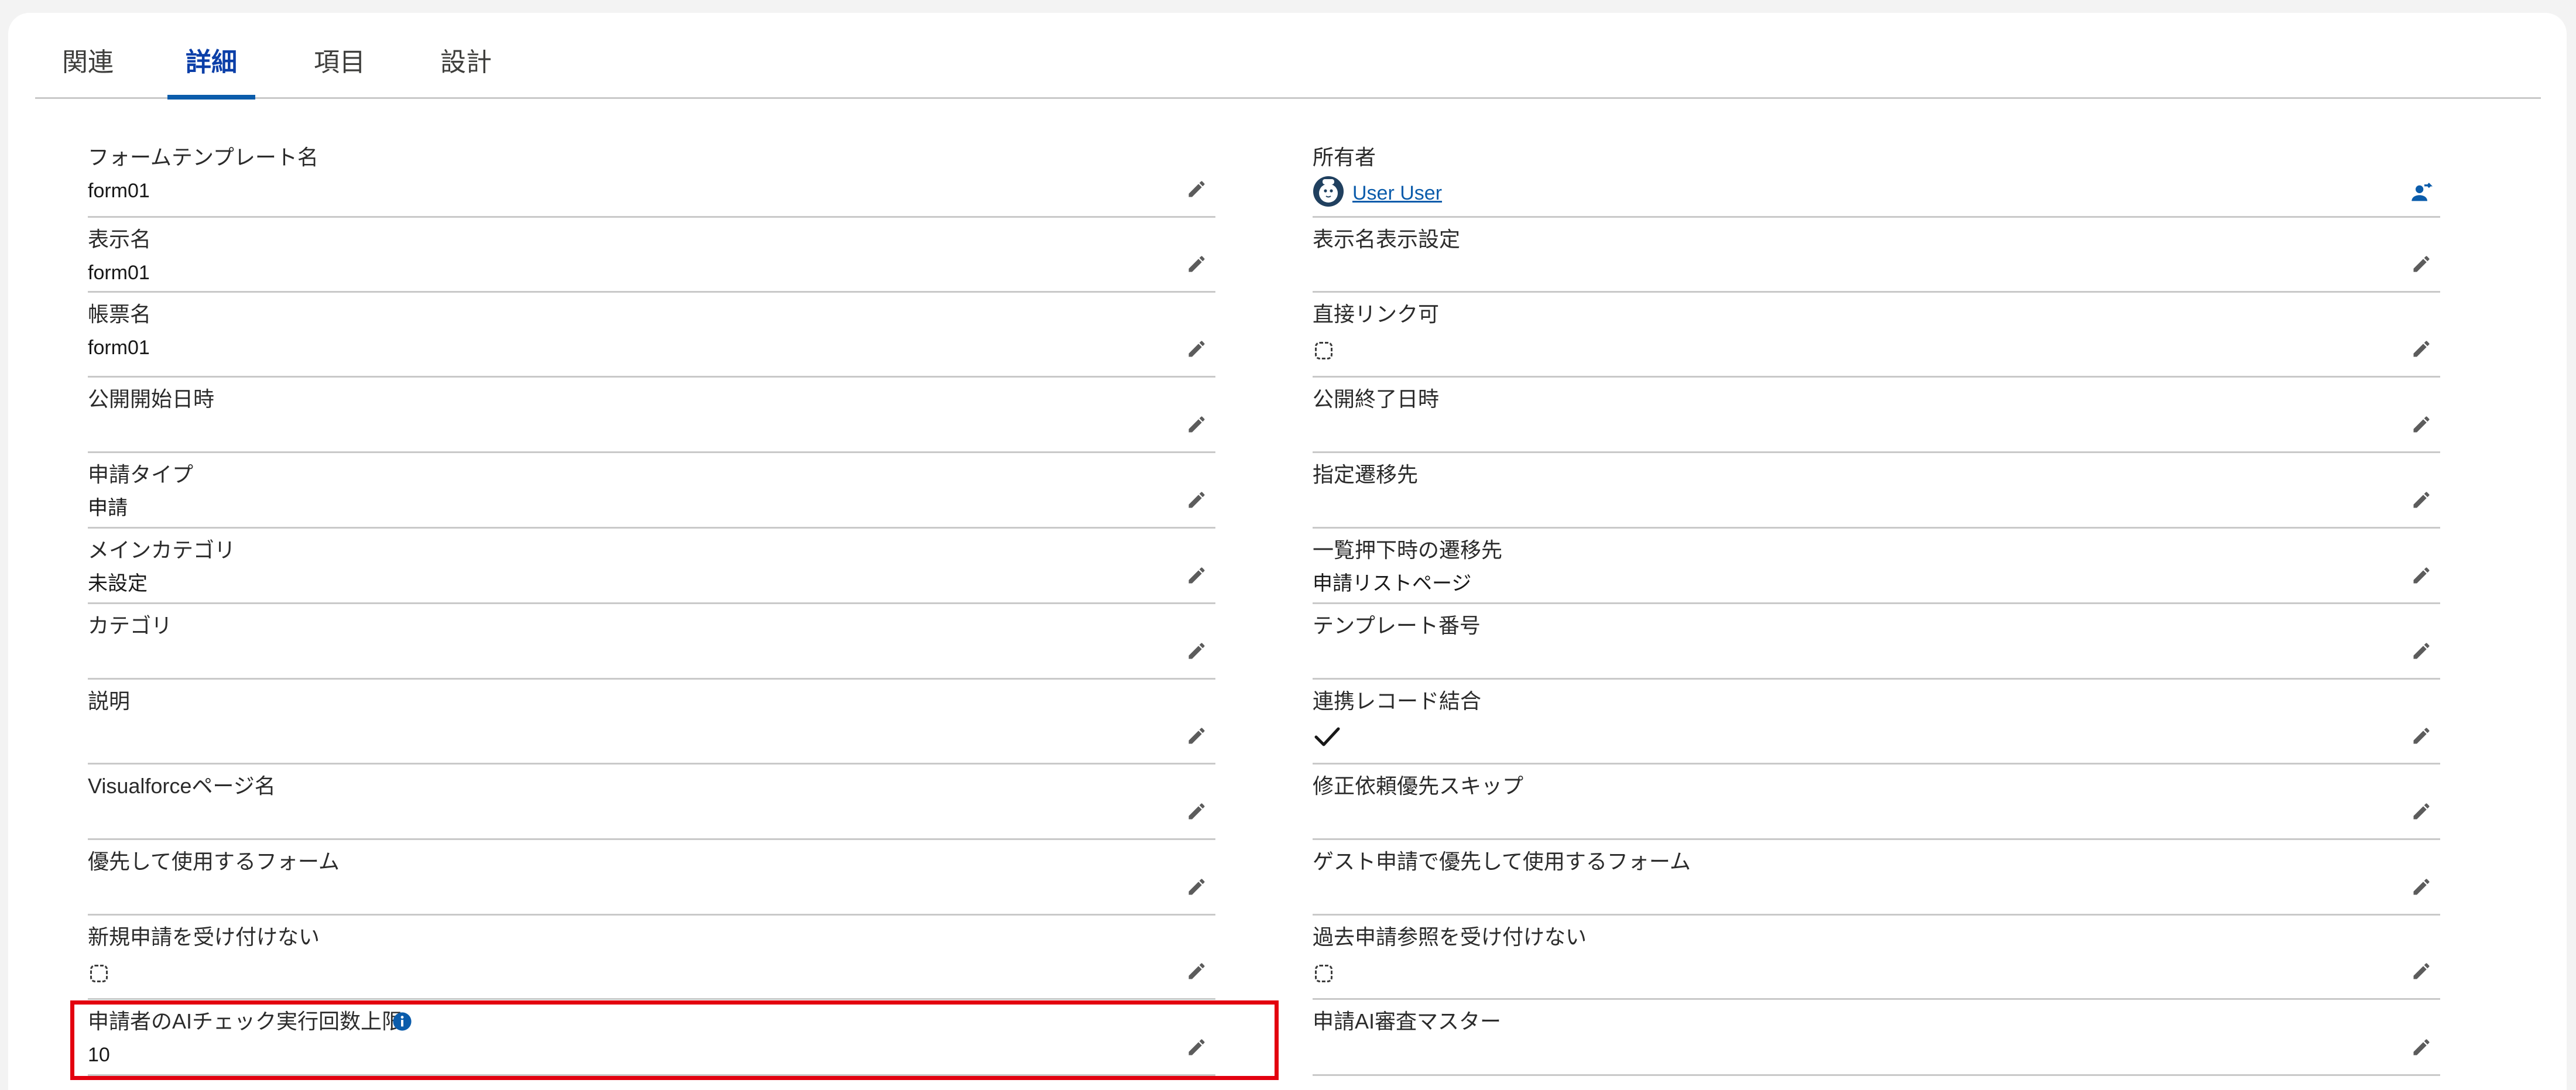  What do you see at coordinates (1408, 550) in the screenshot?
I see `field-label: 一覧押下時の遷移先` at bounding box center [1408, 550].